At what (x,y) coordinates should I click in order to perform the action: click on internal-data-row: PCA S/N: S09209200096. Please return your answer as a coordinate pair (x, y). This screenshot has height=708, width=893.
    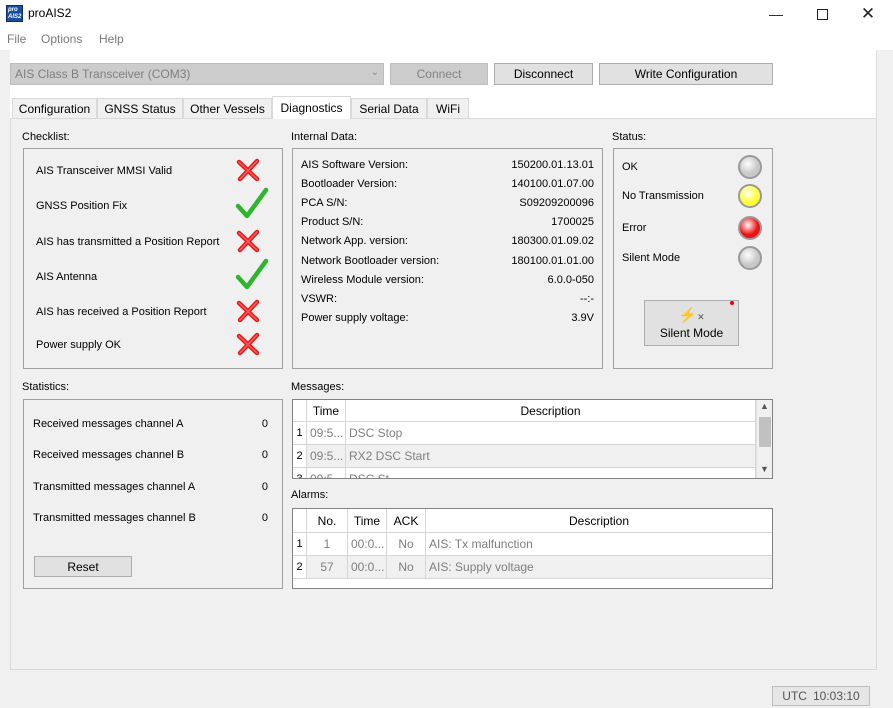
    Looking at the image, I should click on (447, 203).